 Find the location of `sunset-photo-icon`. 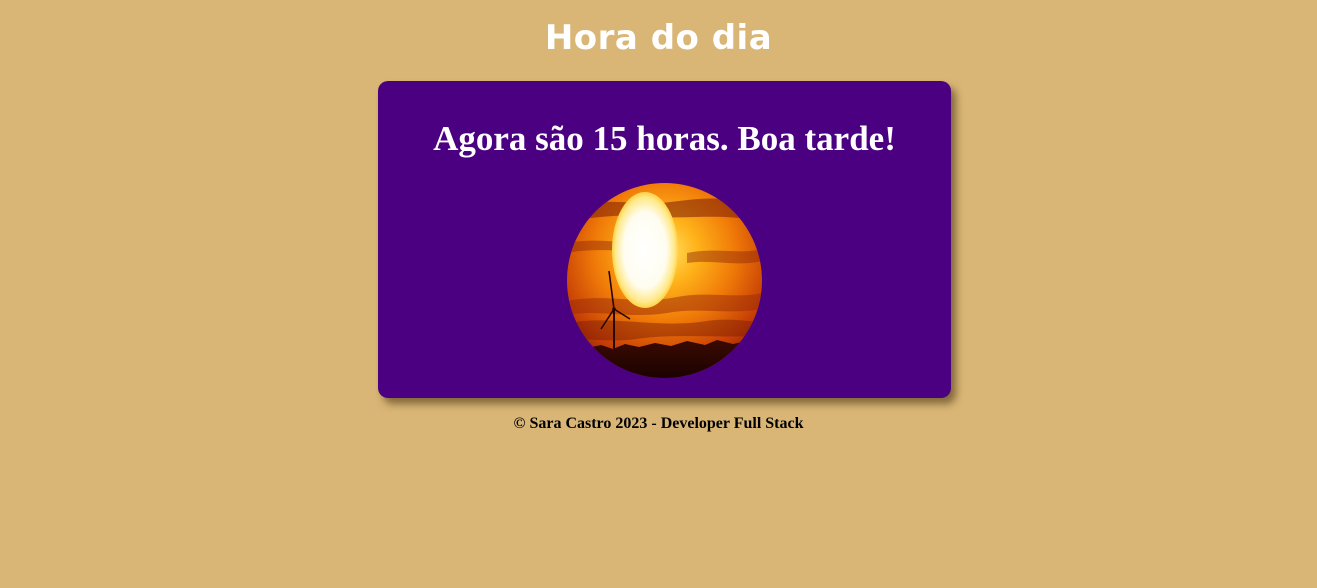

sunset-photo-icon is located at coordinates (664, 280).